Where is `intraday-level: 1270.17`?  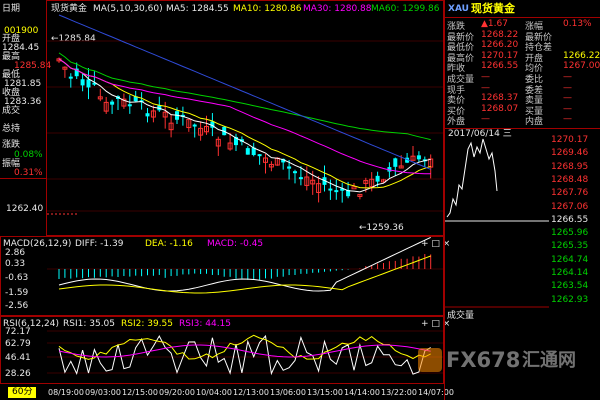
intraday-level: 1270.17 is located at coordinates (570, 140).